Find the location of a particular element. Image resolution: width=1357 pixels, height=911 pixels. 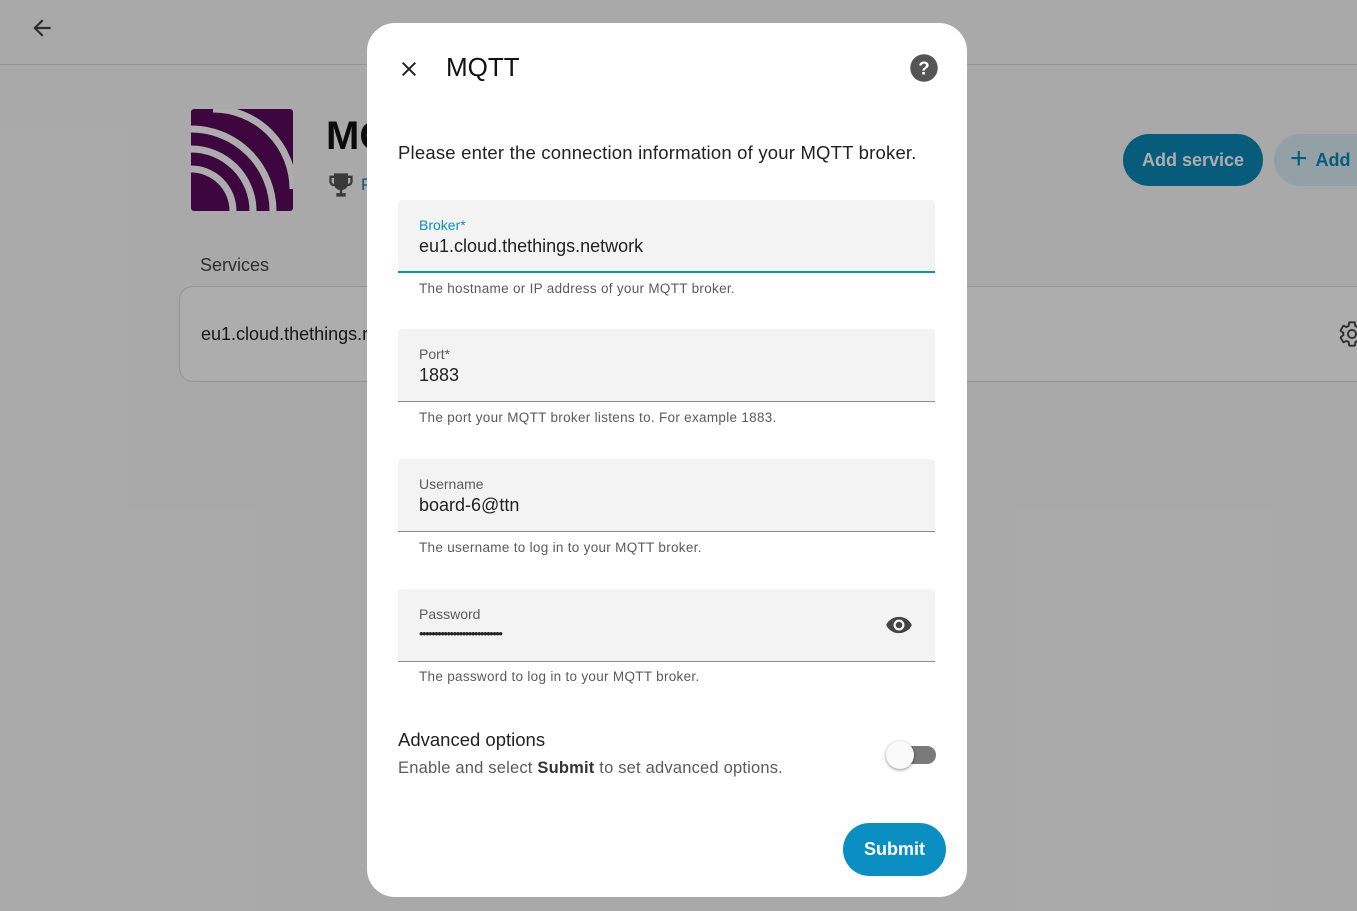

close-icon is located at coordinates (409, 69).